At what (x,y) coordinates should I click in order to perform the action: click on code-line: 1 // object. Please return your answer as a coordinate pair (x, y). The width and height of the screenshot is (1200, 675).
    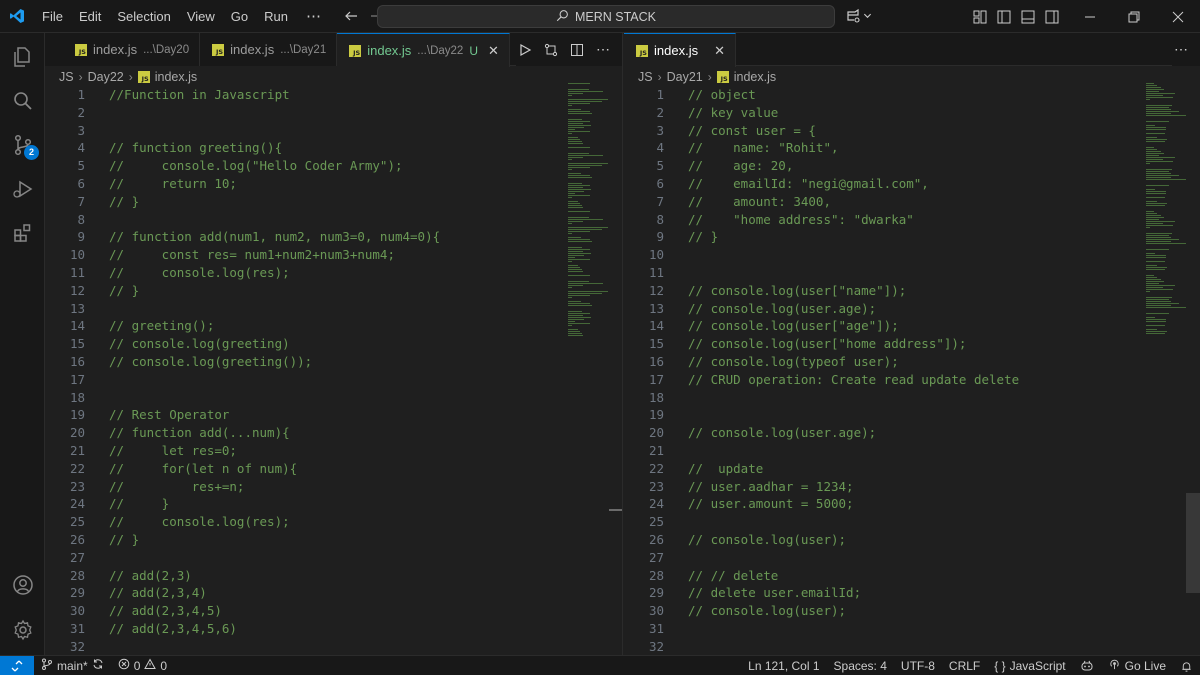
    Looking at the image, I should click on (912, 95).